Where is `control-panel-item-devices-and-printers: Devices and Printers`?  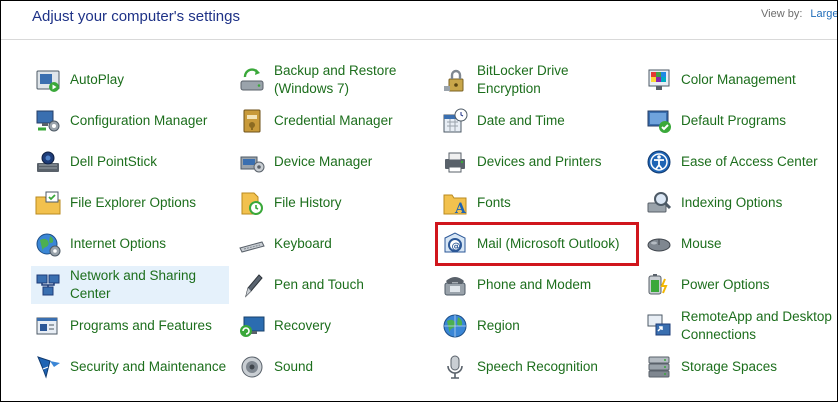 control-panel-item-devices-and-printers: Devices and Printers is located at coordinates (537, 162).